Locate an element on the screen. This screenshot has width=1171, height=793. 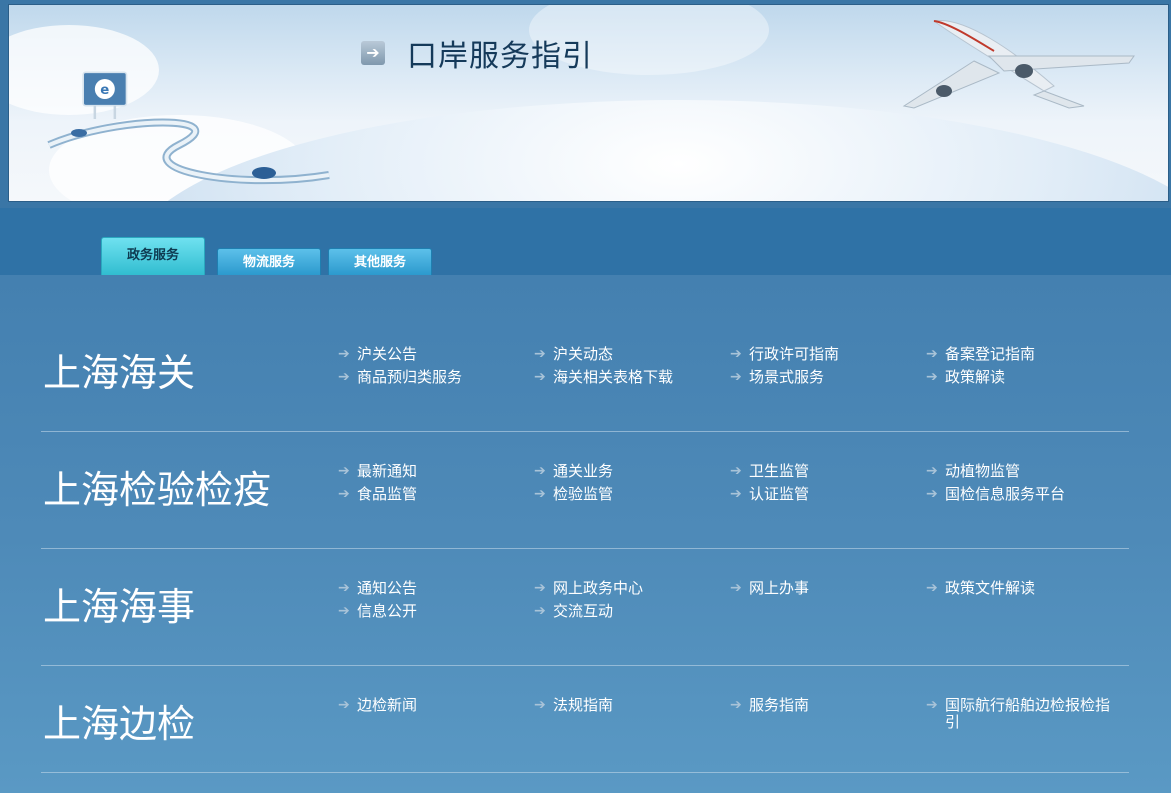
road-graphic is located at coordinates (188, 151).